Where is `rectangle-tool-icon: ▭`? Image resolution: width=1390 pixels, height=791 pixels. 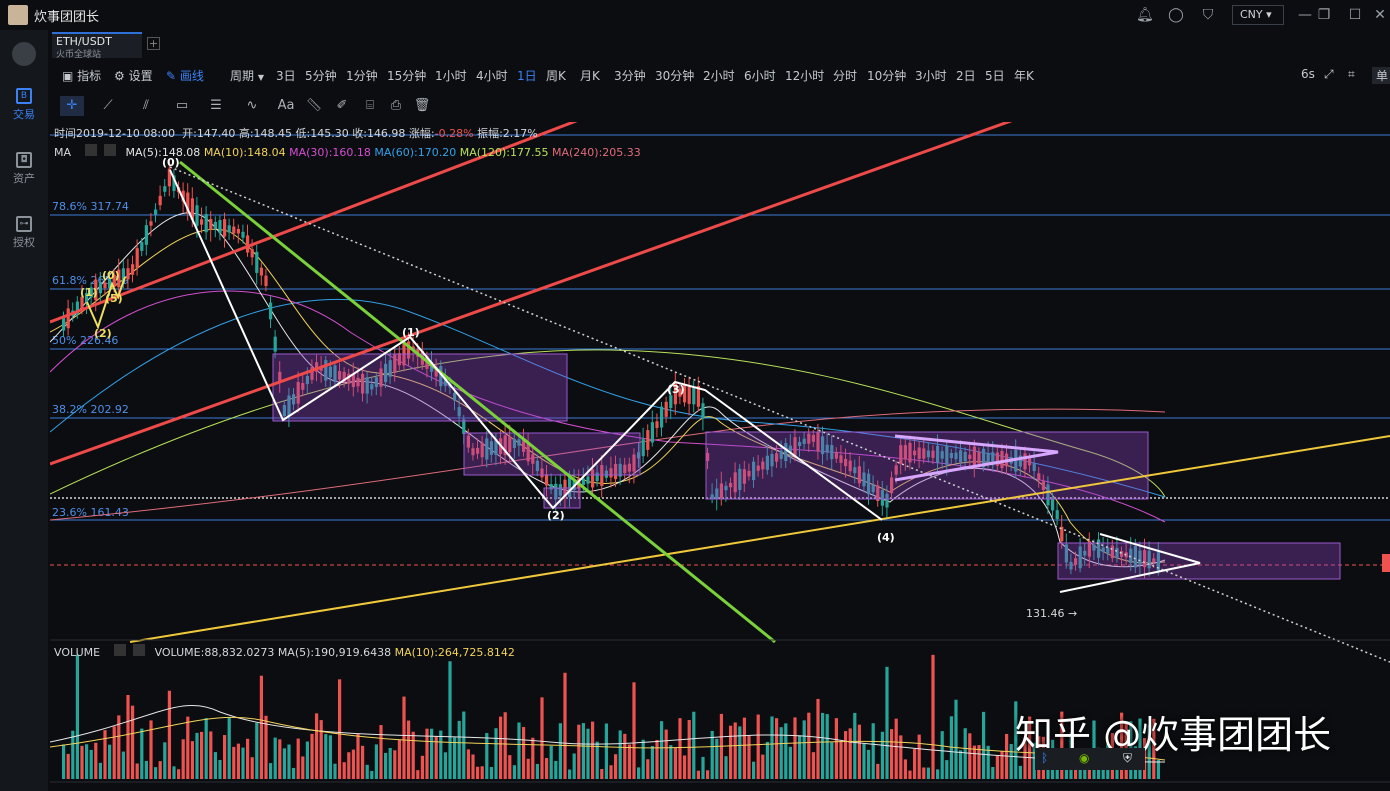 rectangle-tool-icon: ▭ is located at coordinates (182, 106).